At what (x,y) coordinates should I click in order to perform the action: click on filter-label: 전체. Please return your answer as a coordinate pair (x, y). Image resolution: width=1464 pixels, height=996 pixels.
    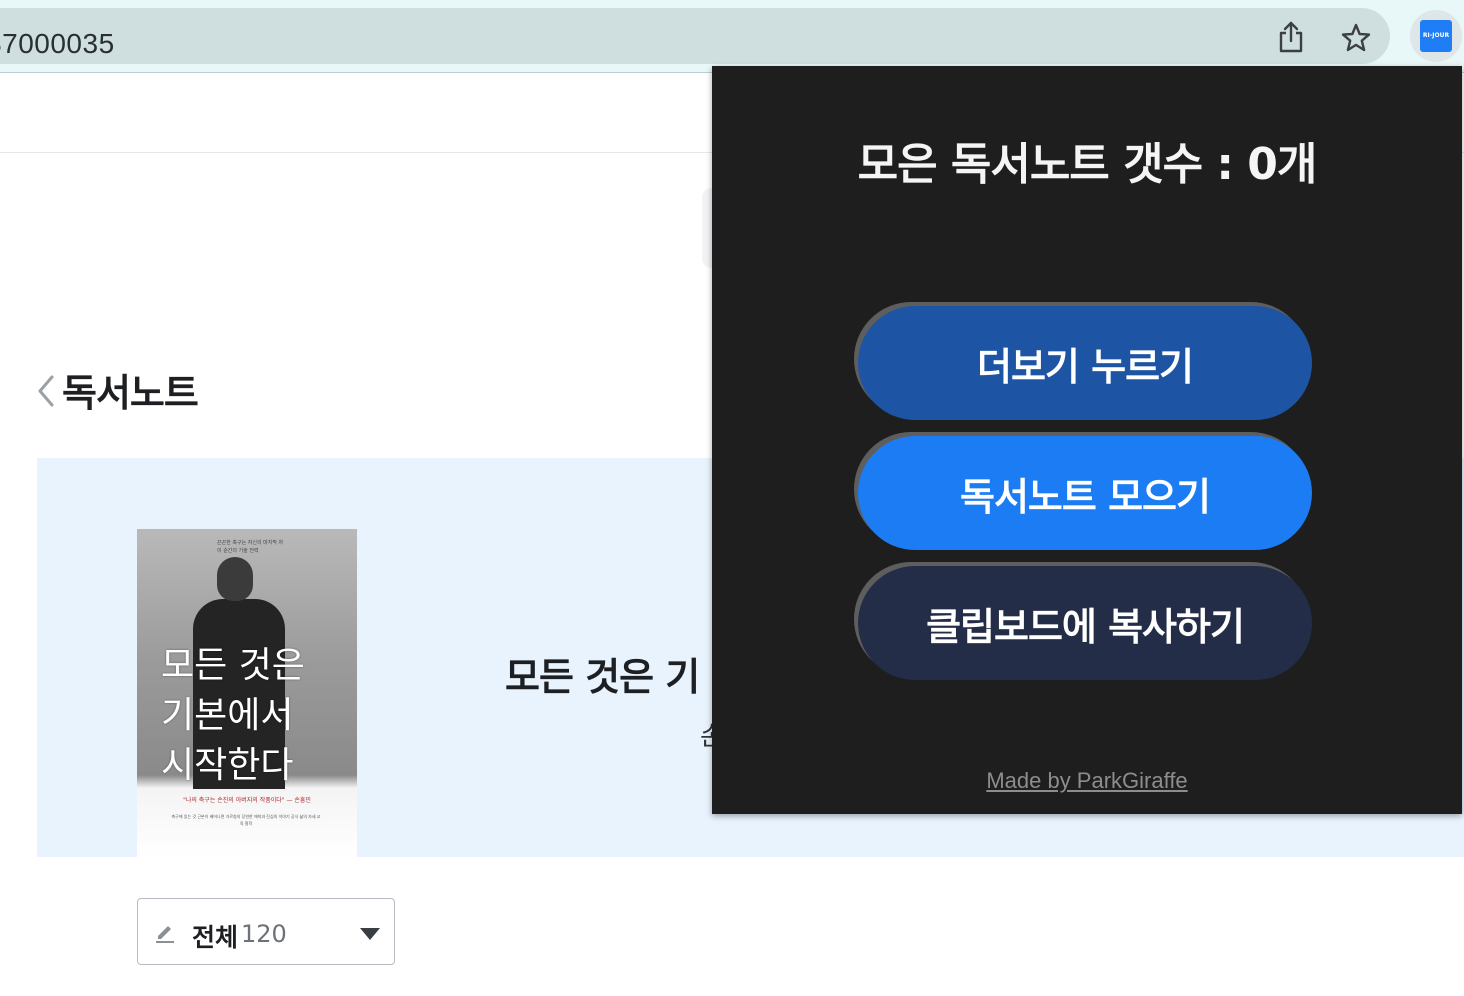
    Looking at the image, I should click on (215, 937).